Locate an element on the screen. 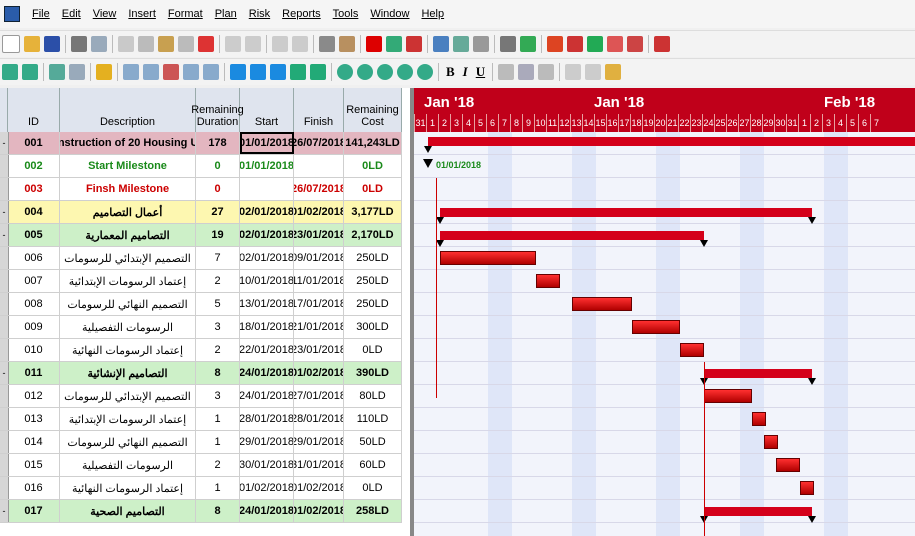 The image size is (915, 536). cell-cost: 300LD is located at coordinates (373, 327).